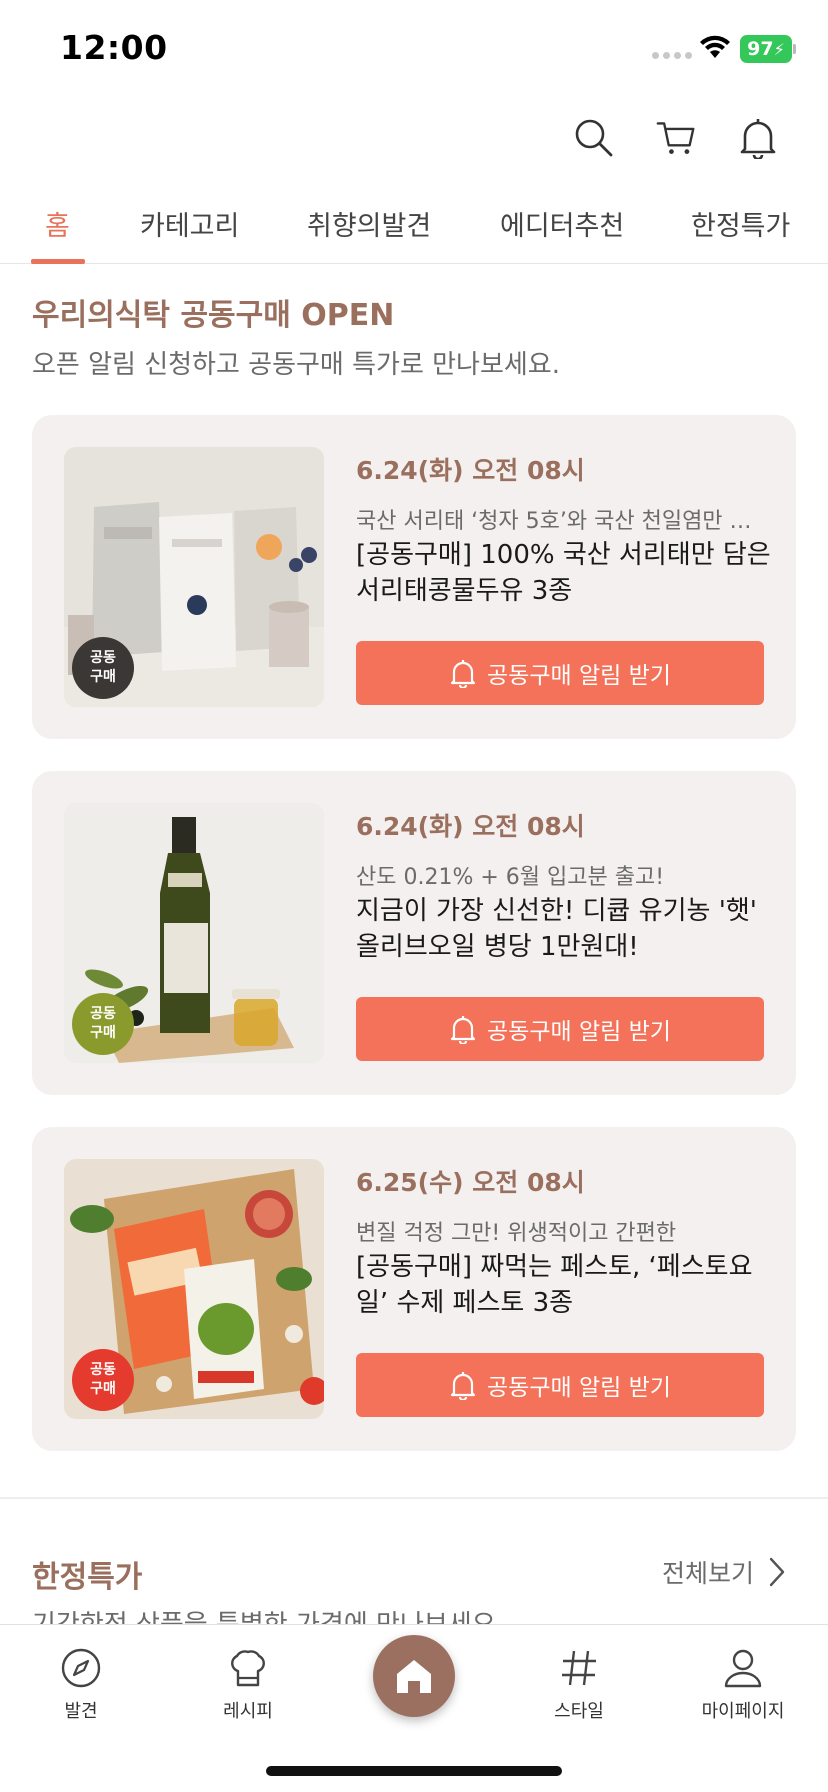 Image resolution: width=828 pixels, height=1792 pixels. Describe the element at coordinates (81, 1711) in the screenshot. I see `nav-label: 발견` at that location.